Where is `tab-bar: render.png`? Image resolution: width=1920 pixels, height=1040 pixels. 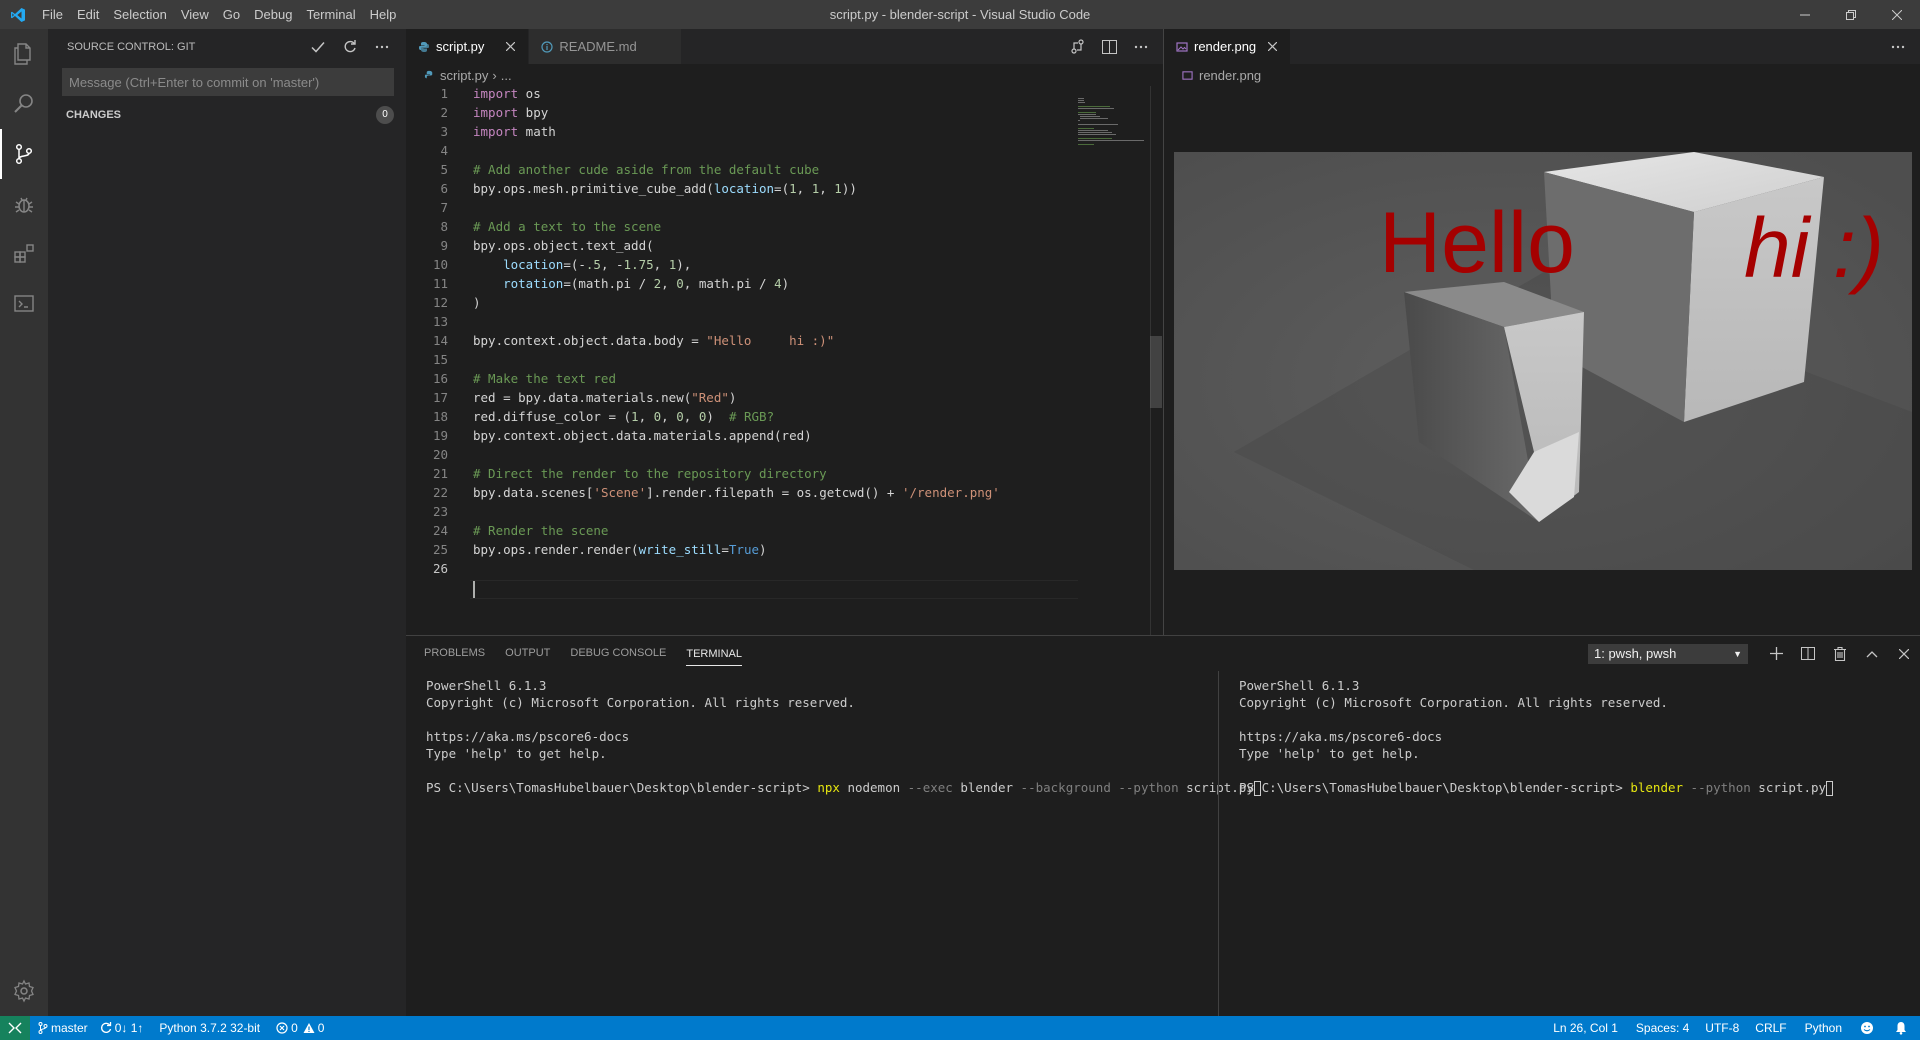
tab-bar: render.png is located at coordinates (1542, 46).